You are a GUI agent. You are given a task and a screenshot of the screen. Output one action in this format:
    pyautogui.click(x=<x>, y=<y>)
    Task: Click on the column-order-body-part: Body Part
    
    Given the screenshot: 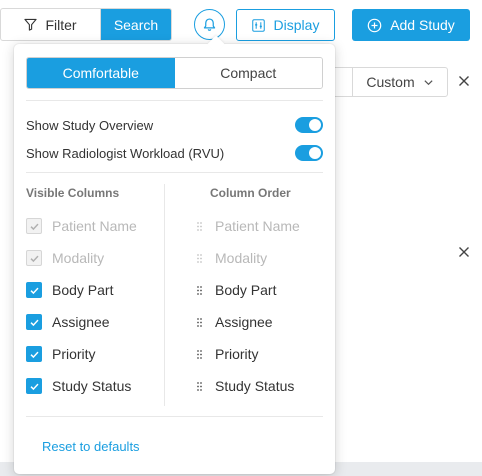 What is the action you would take?
    pyautogui.click(x=236, y=290)
    